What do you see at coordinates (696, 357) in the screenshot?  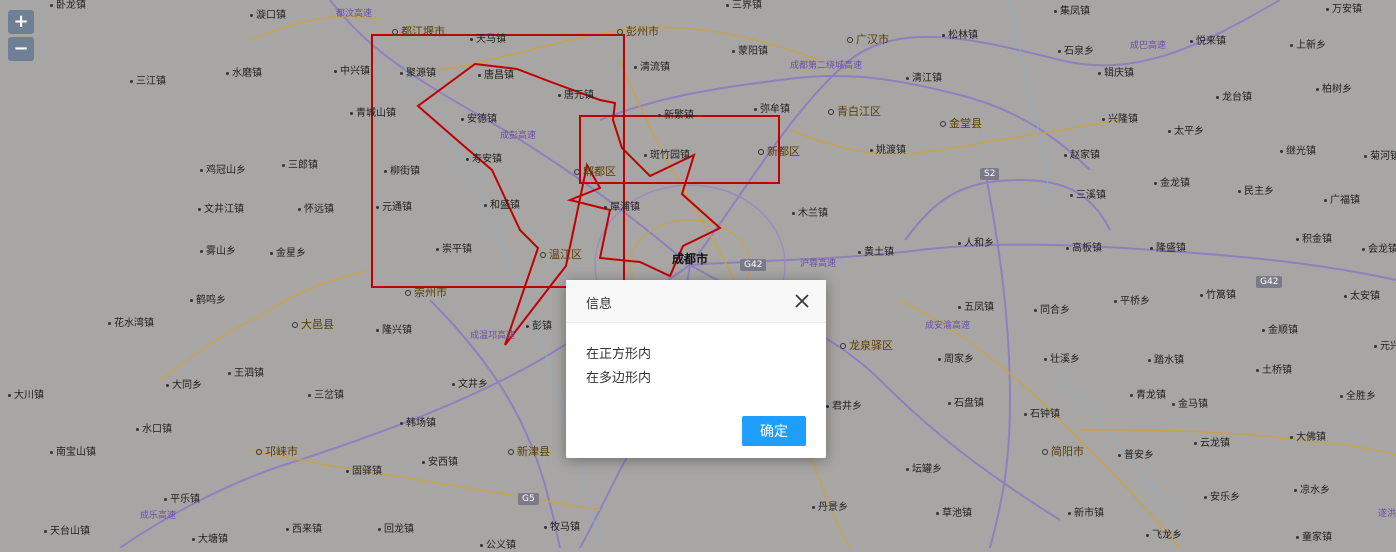 I see `dialog-body: 在正方形内 在多边形内` at bounding box center [696, 357].